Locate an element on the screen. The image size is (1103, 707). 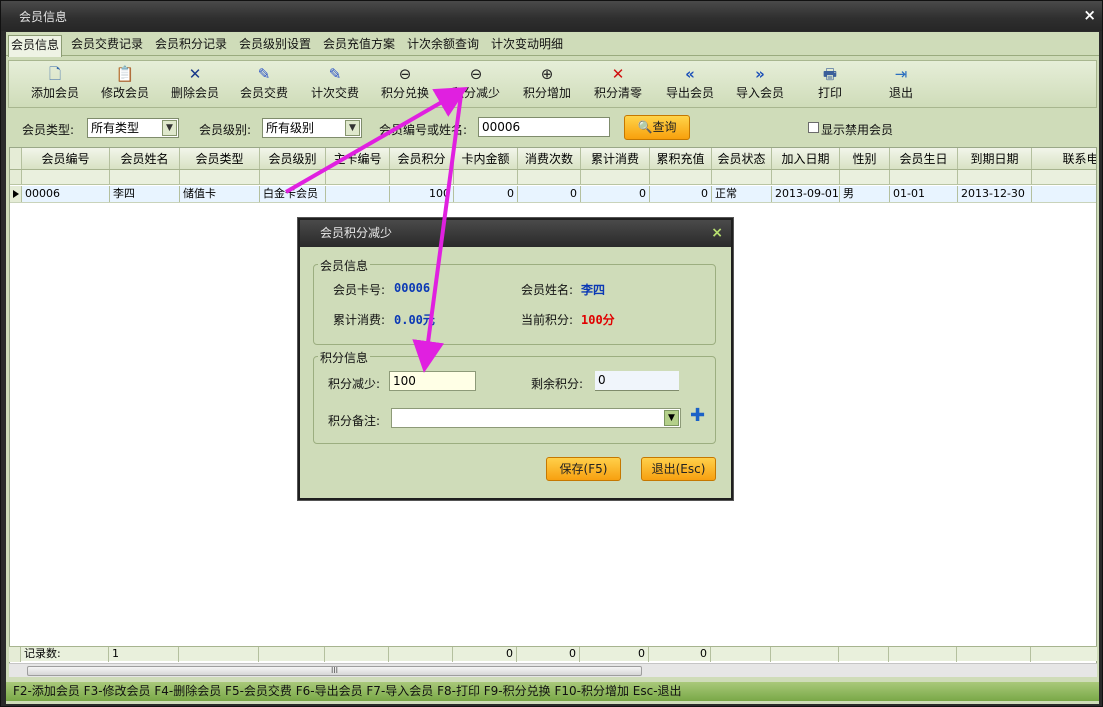
points-increase-button: ⊕ 积分增加 is located at coordinates (547, 84).